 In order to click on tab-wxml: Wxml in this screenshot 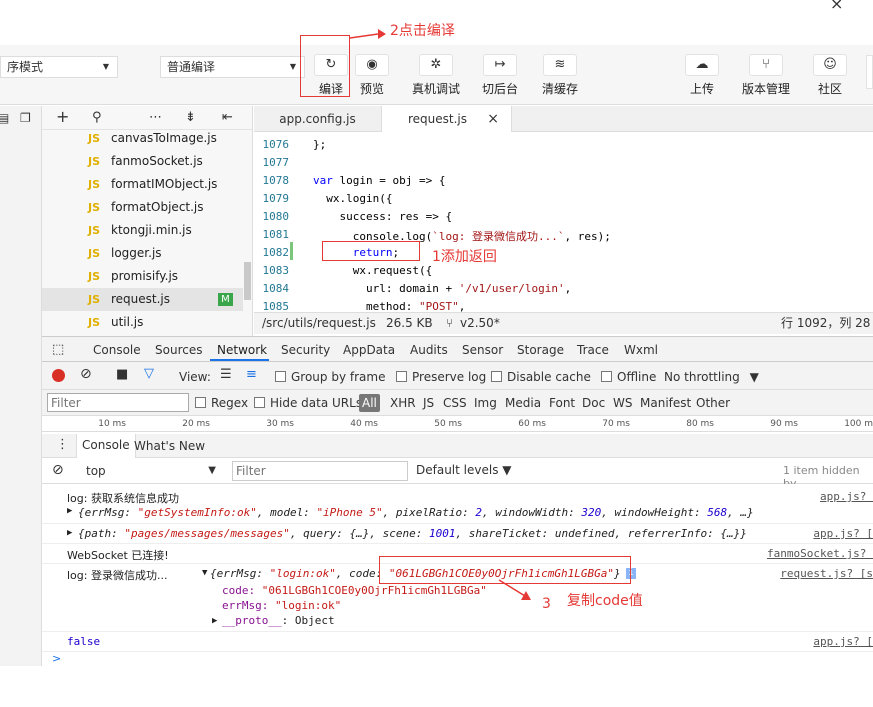, I will do `click(641, 350)`.